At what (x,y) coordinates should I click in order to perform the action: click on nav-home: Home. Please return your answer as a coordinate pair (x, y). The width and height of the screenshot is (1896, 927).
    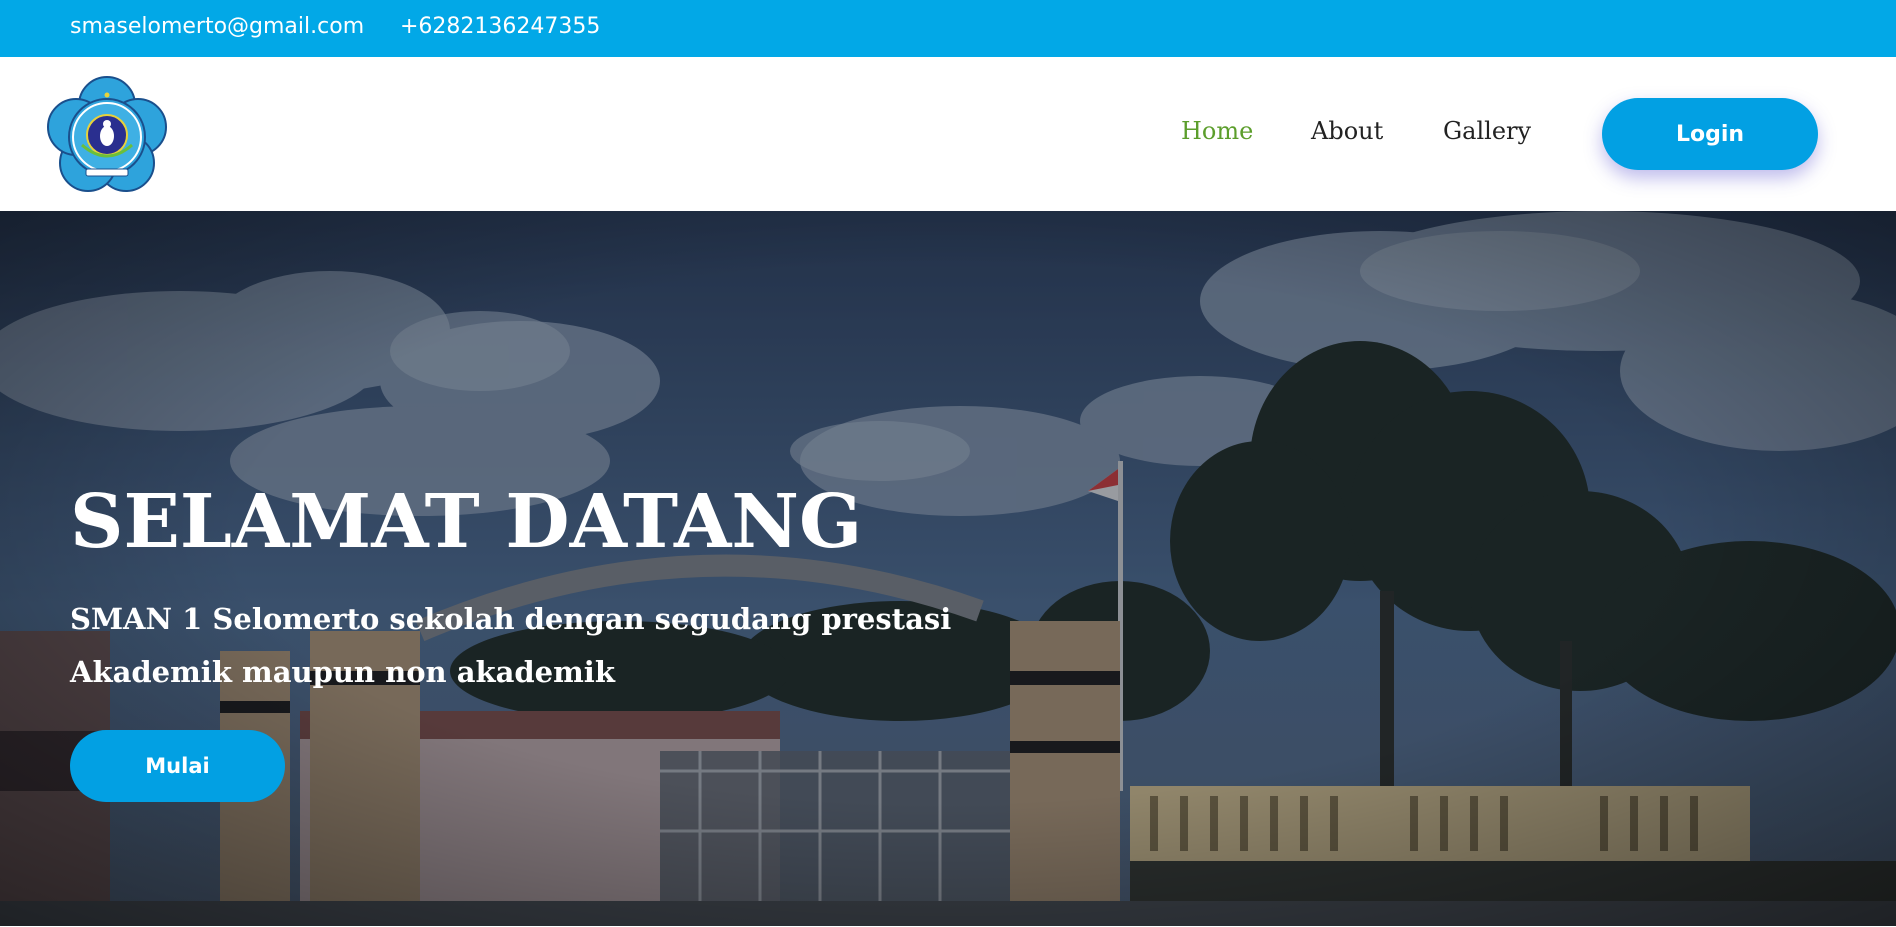
    Looking at the image, I should click on (1217, 131).